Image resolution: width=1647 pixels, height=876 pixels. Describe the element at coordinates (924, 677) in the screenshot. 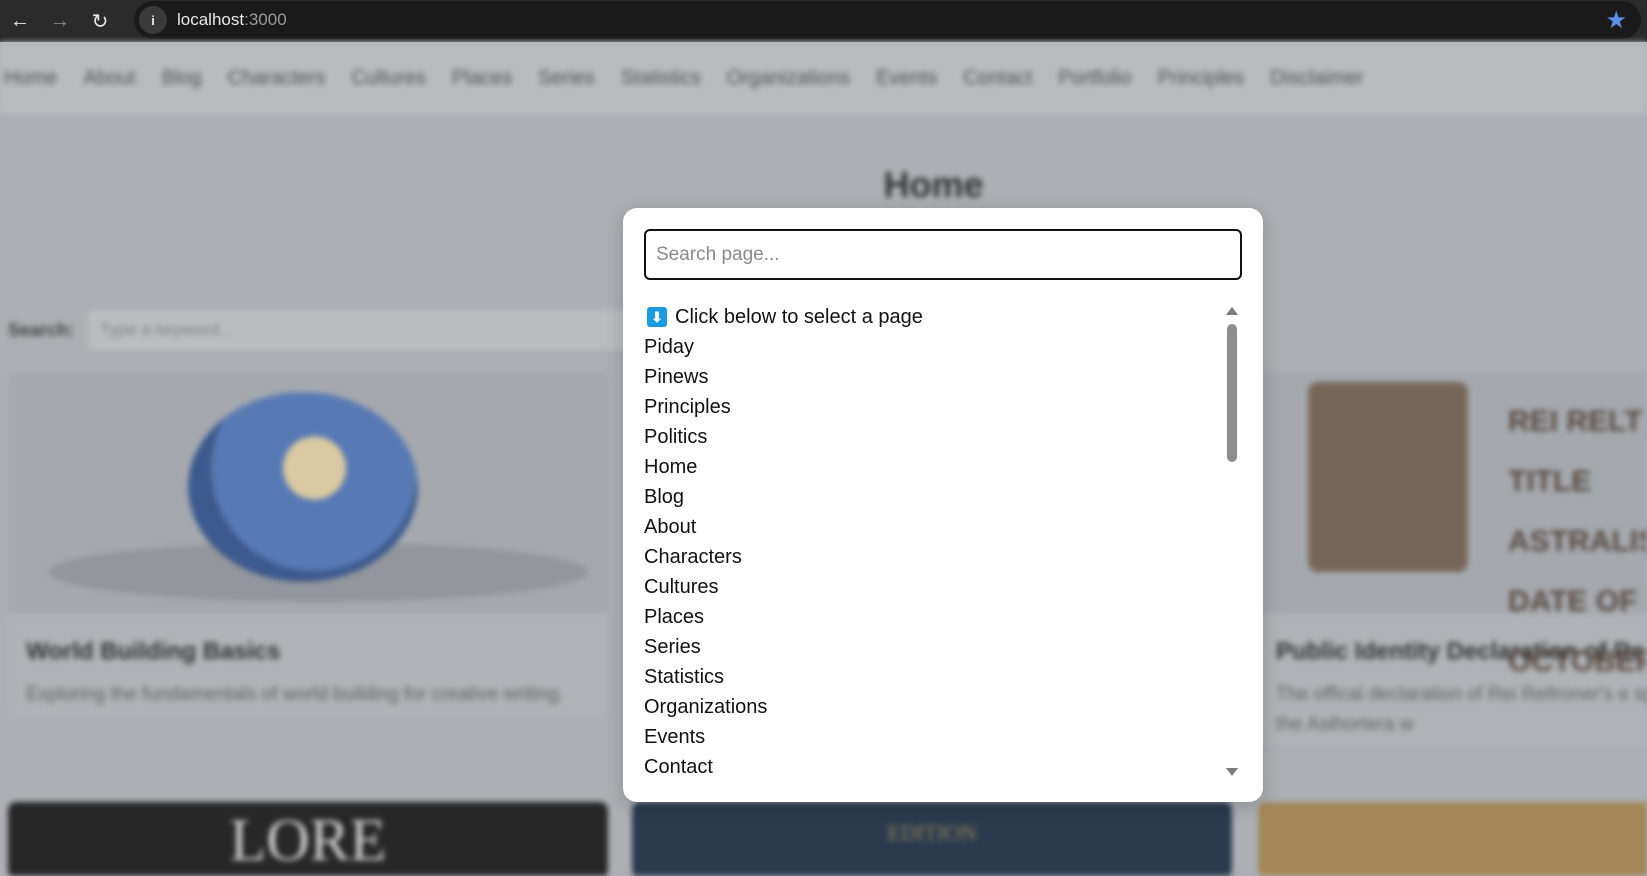

I see `list-item-statistics: Statistics` at that location.